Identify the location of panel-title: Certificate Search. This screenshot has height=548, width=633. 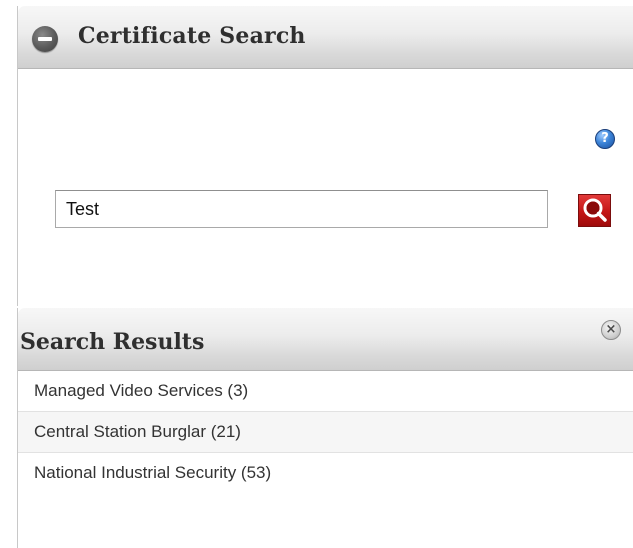
(192, 36).